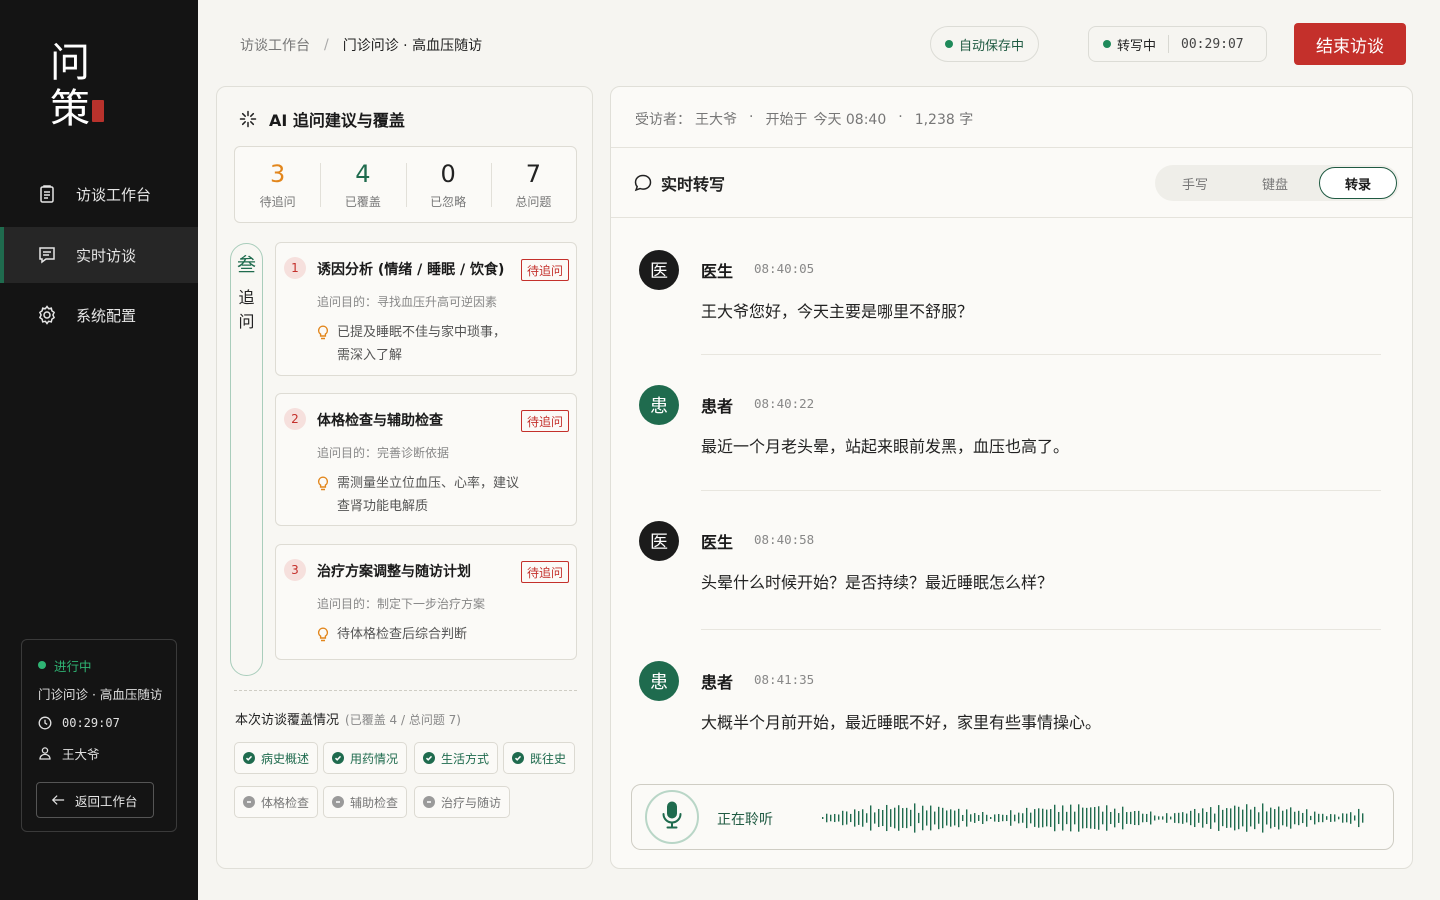  Describe the element at coordinates (99, 194) in the screenshot. I see `nav-item-workbench: 访谈工作台` at that location.